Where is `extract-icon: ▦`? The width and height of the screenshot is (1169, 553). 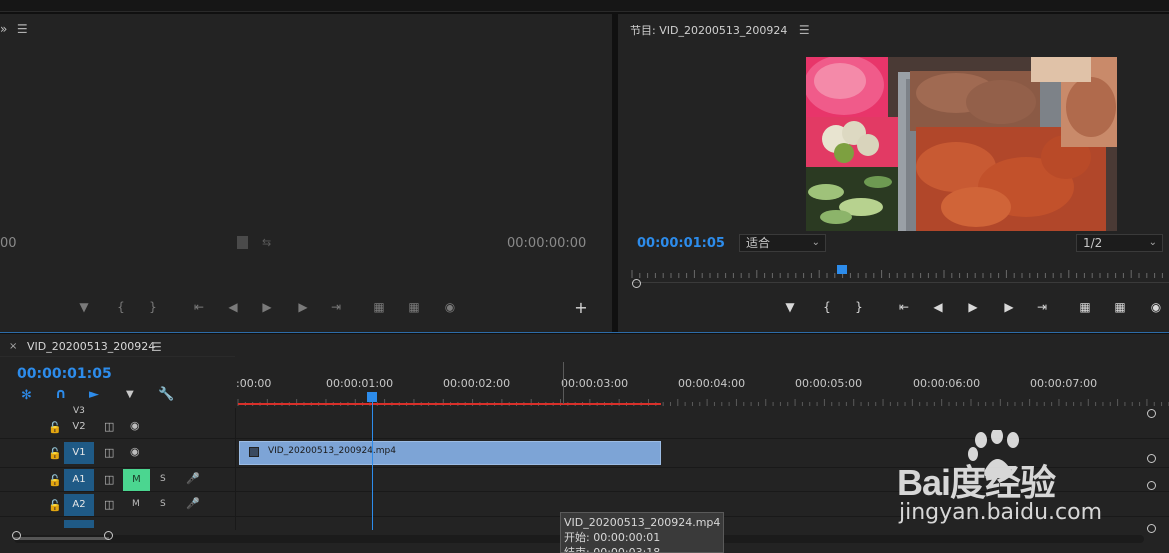
extract-icon: ▦ is located at coordinates (1120, 307).